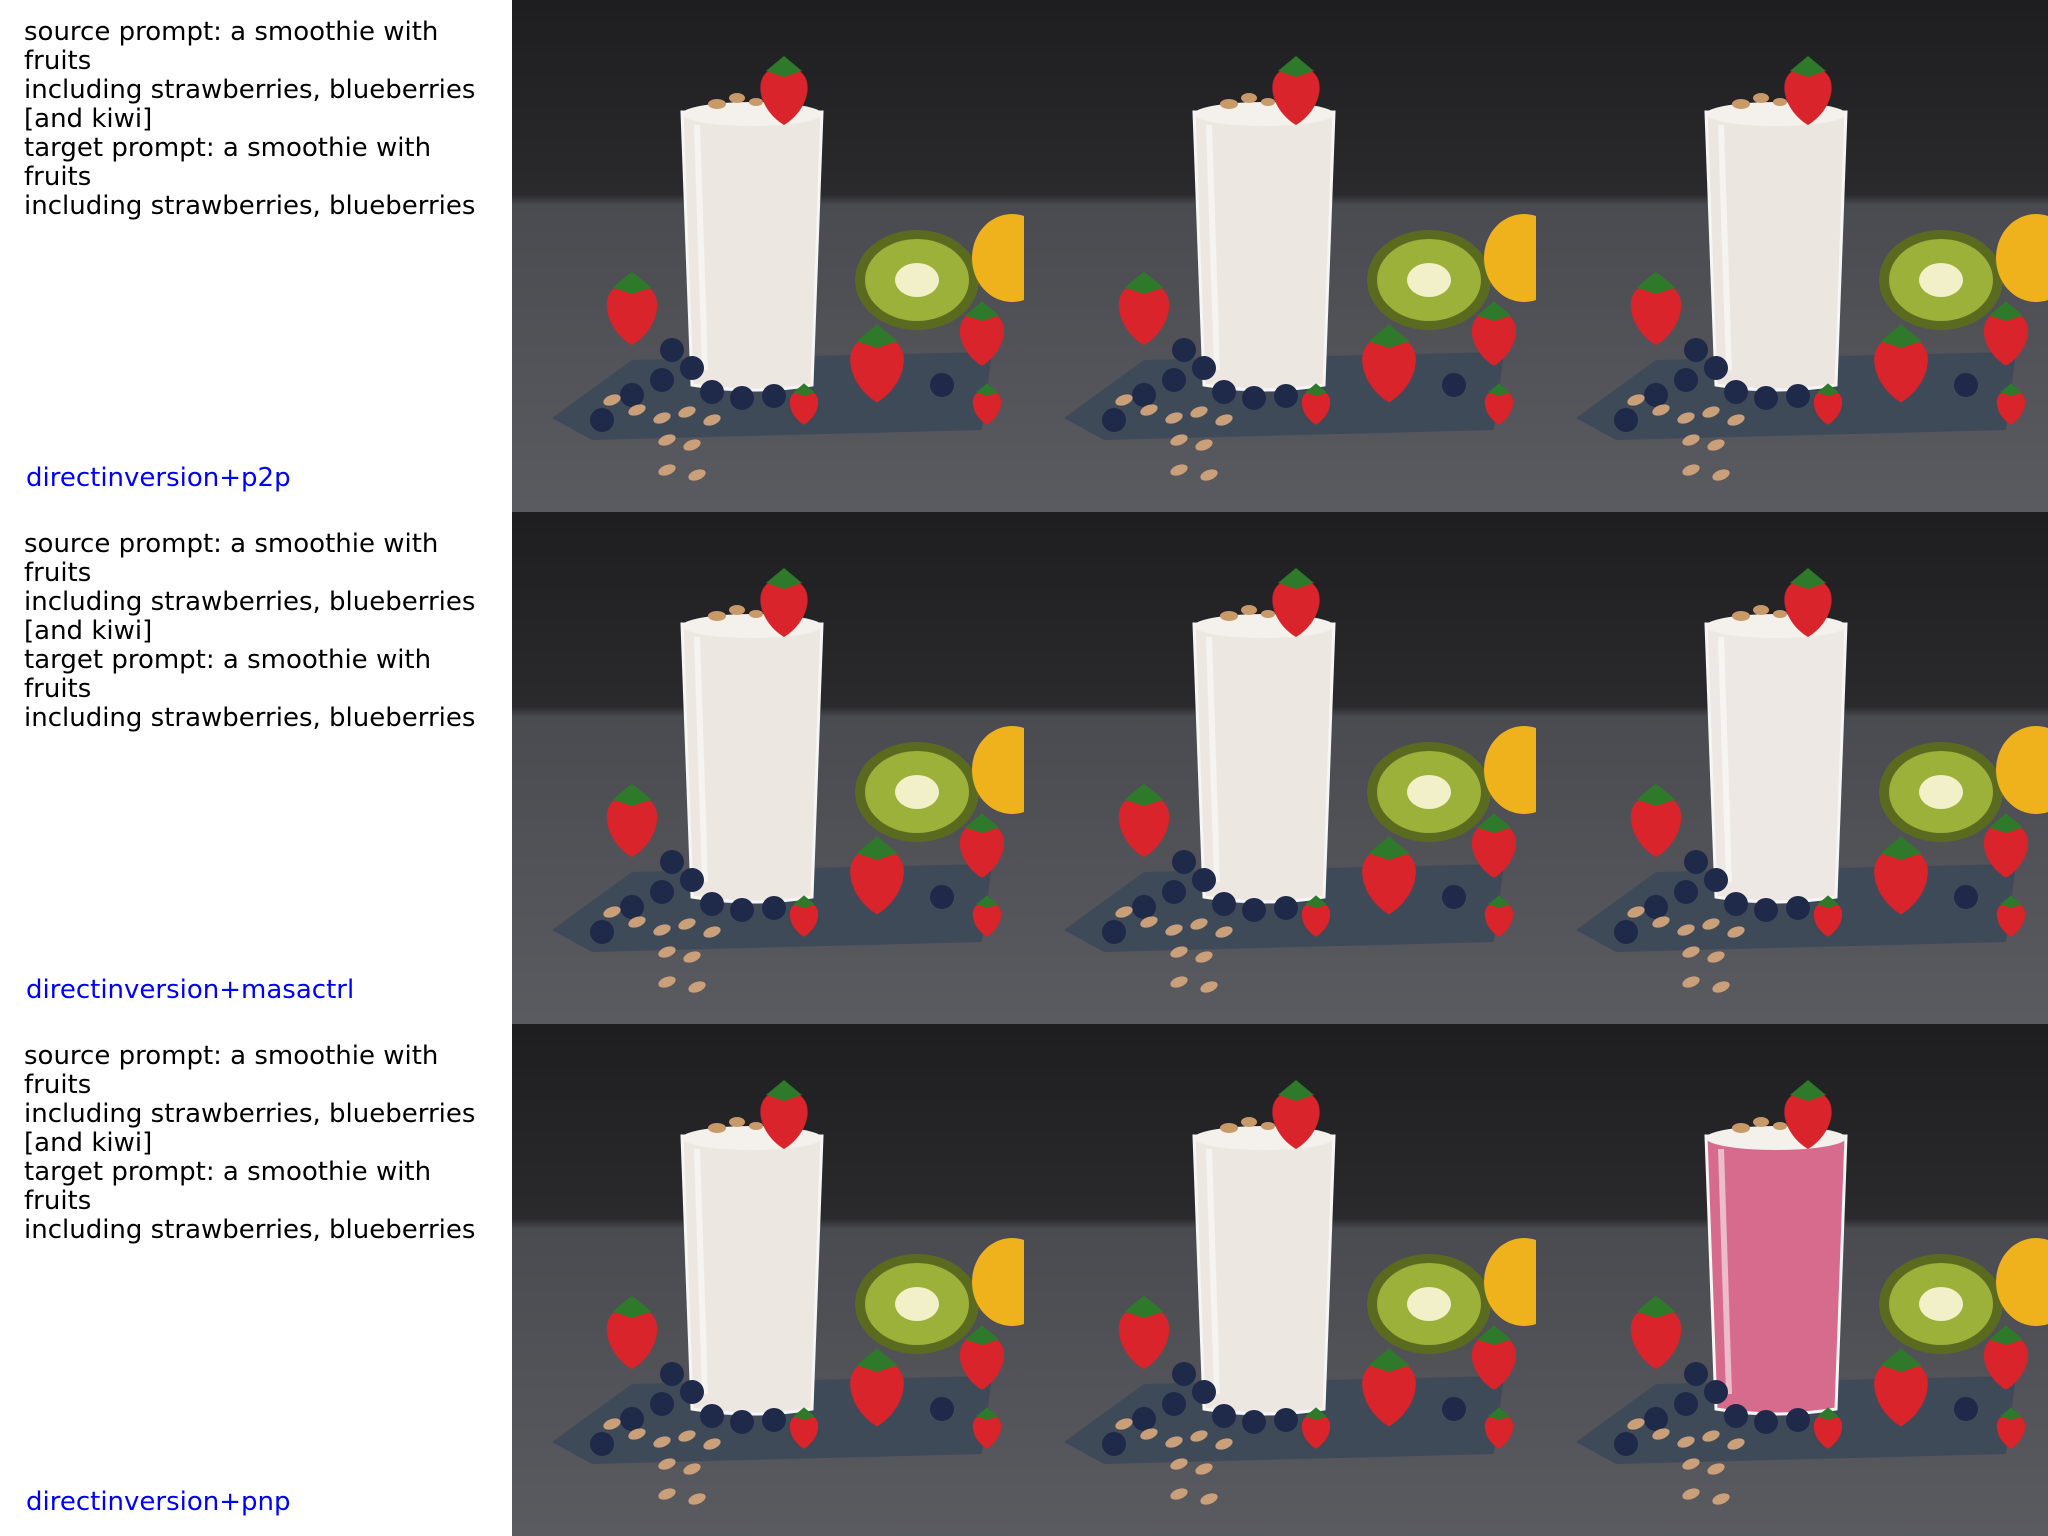 The image size is (2048, 1536). Describe the element at coordinates (158, 478) in the screenshot. I see `method-label: directinversion+p2p` at that location.